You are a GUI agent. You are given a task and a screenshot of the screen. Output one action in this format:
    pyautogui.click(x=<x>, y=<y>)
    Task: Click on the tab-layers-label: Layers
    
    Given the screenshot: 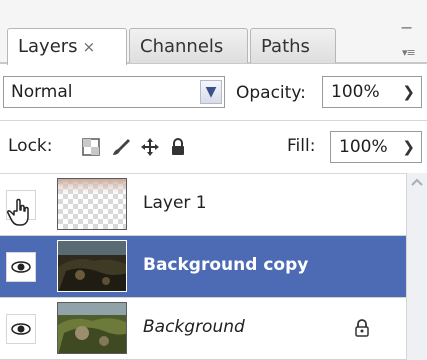 What is the action you would take?
    pyautogui.click(x=48, y=46)
    